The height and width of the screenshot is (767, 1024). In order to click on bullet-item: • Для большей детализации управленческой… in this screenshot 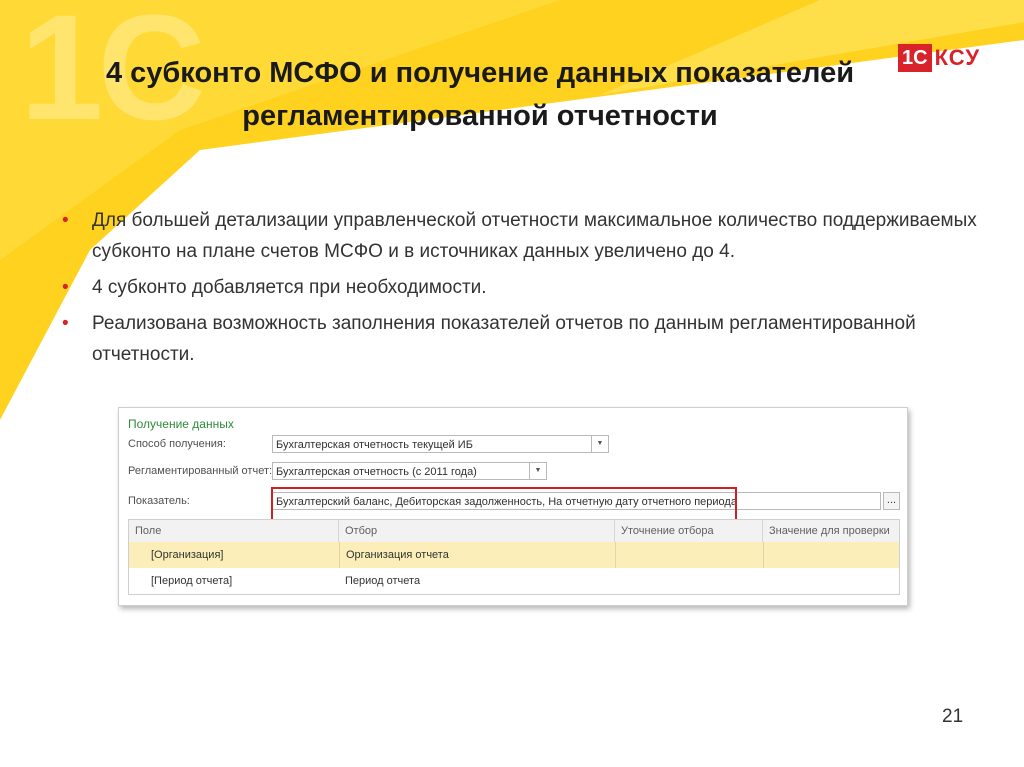, I will do `click(532, 236)`.